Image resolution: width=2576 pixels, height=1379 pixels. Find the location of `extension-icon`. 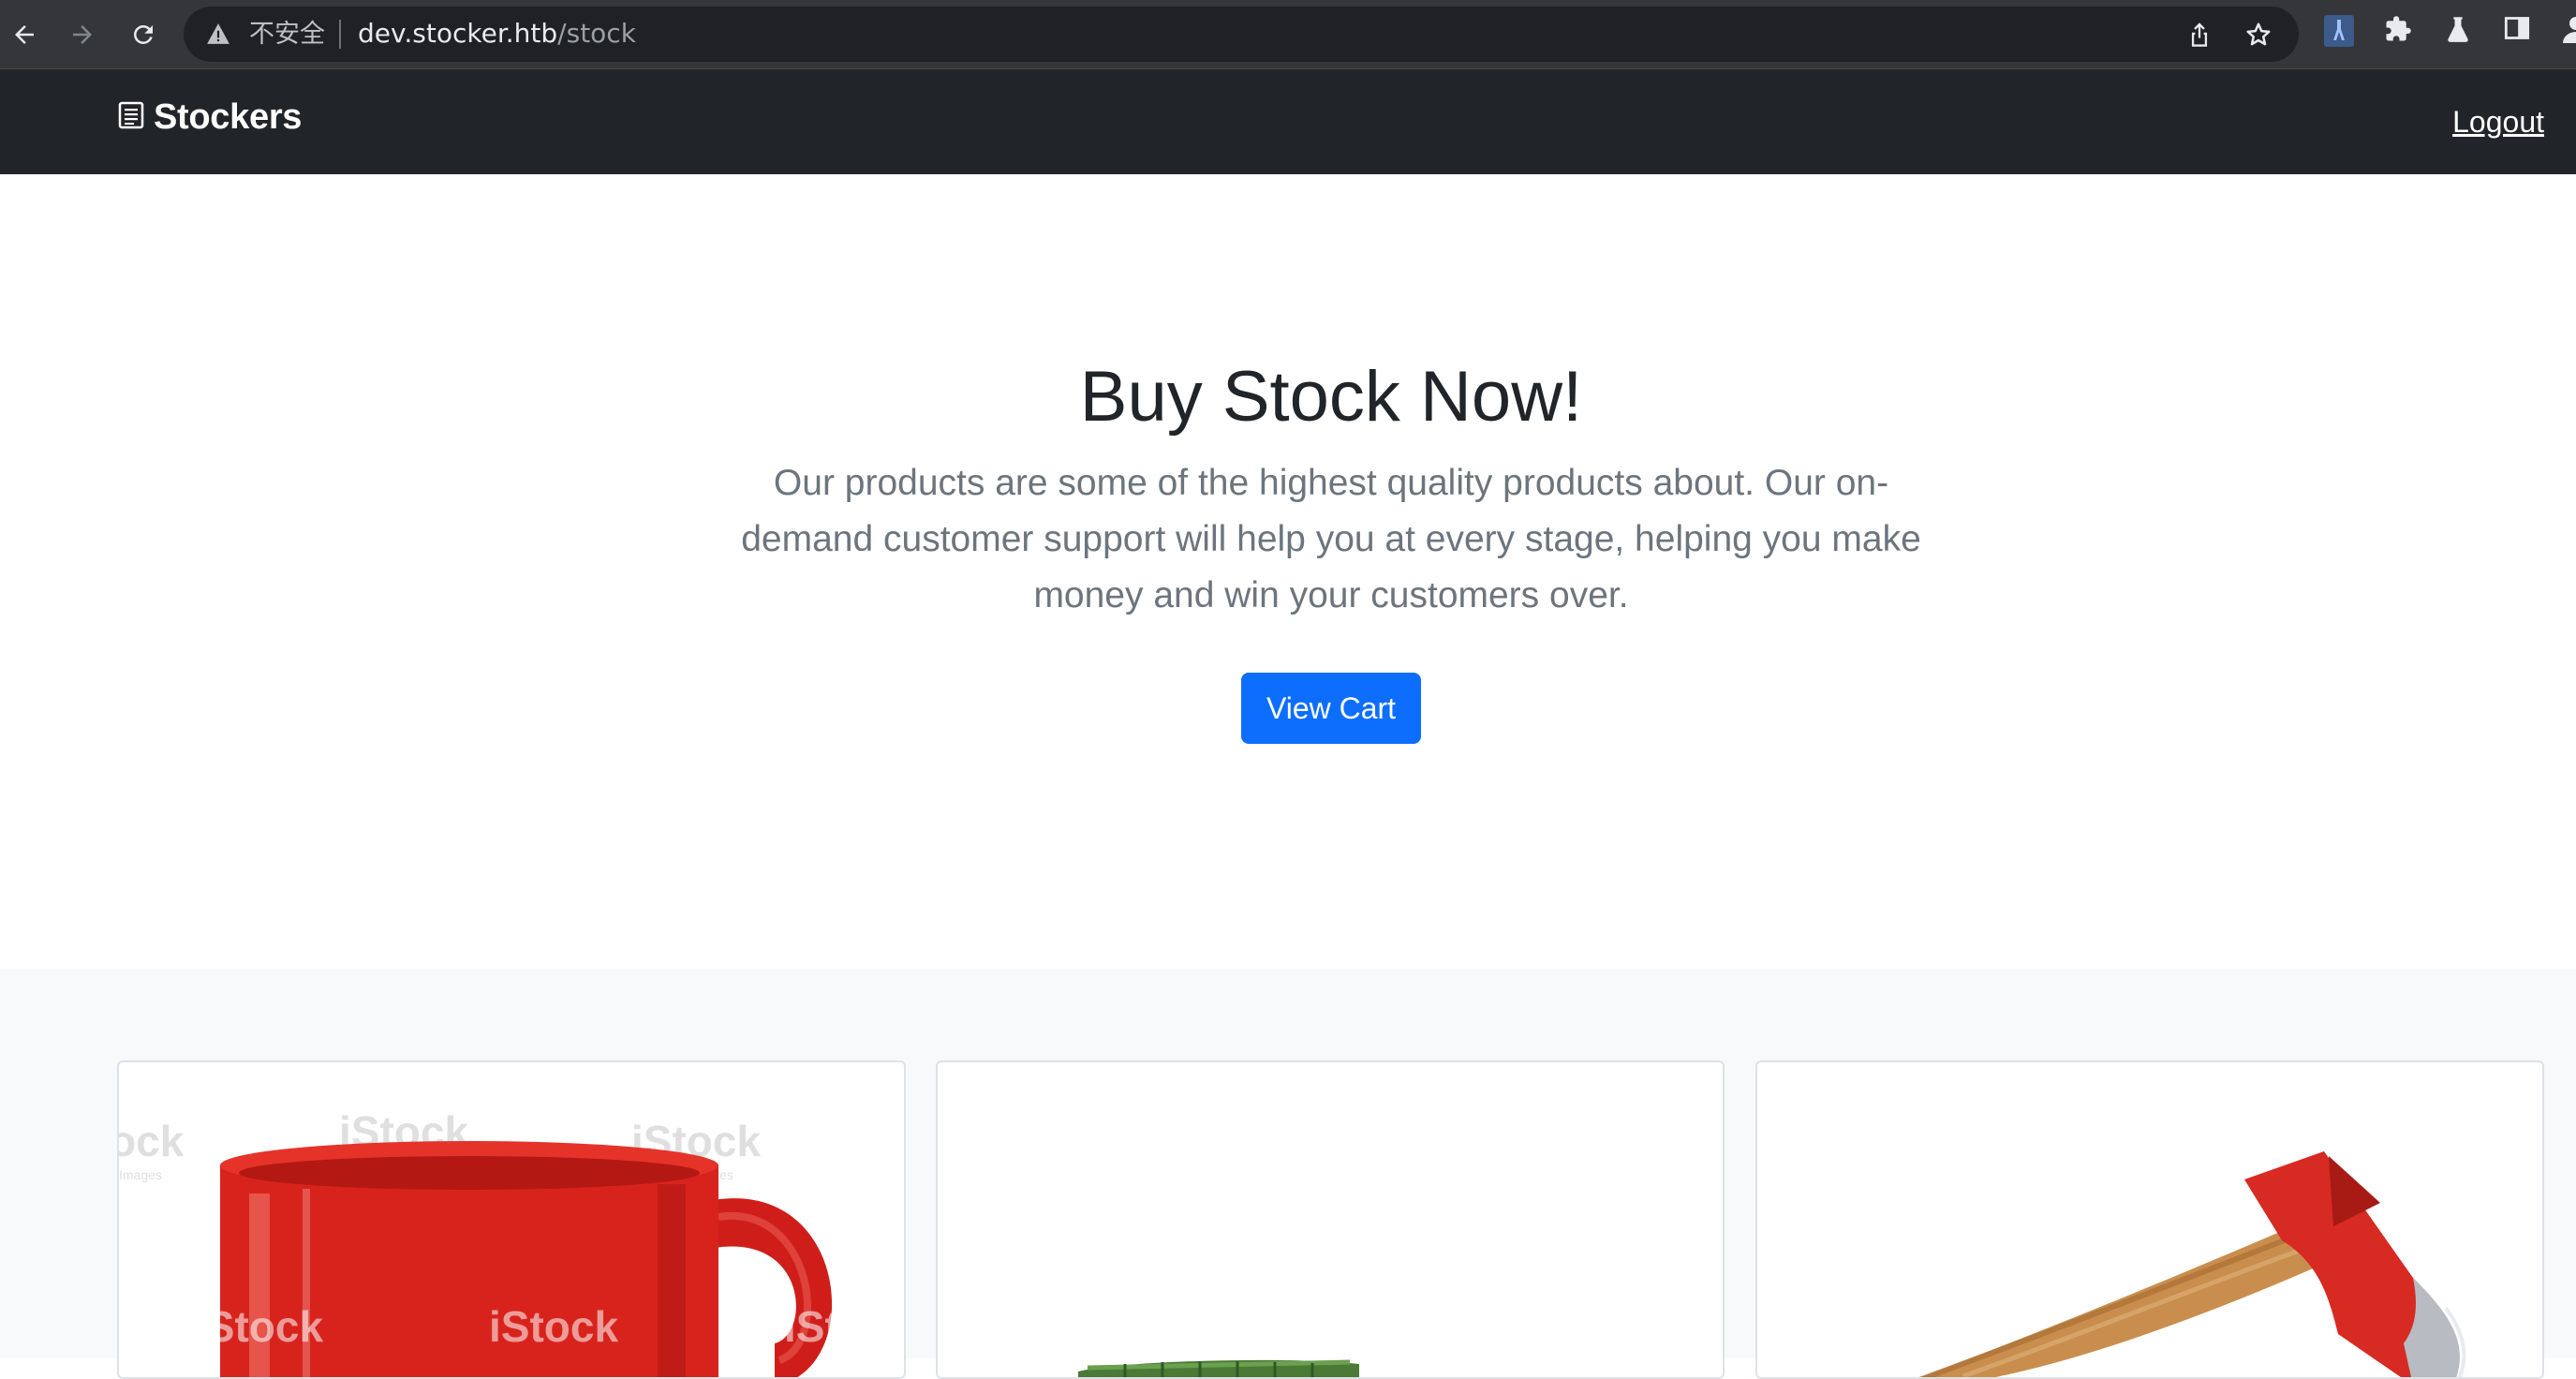

extension-icon is located at coordinates (2339, 33).